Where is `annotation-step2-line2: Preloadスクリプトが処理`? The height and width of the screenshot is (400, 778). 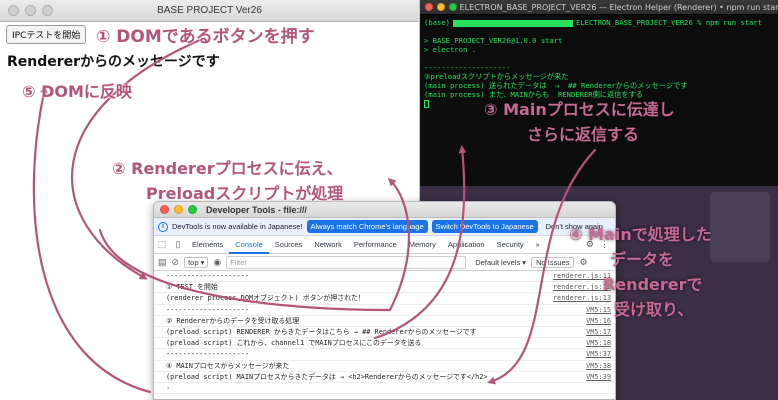
annotation-step2-line2: Preloadスクリプトが処理 is located at coordinates (245, 193).